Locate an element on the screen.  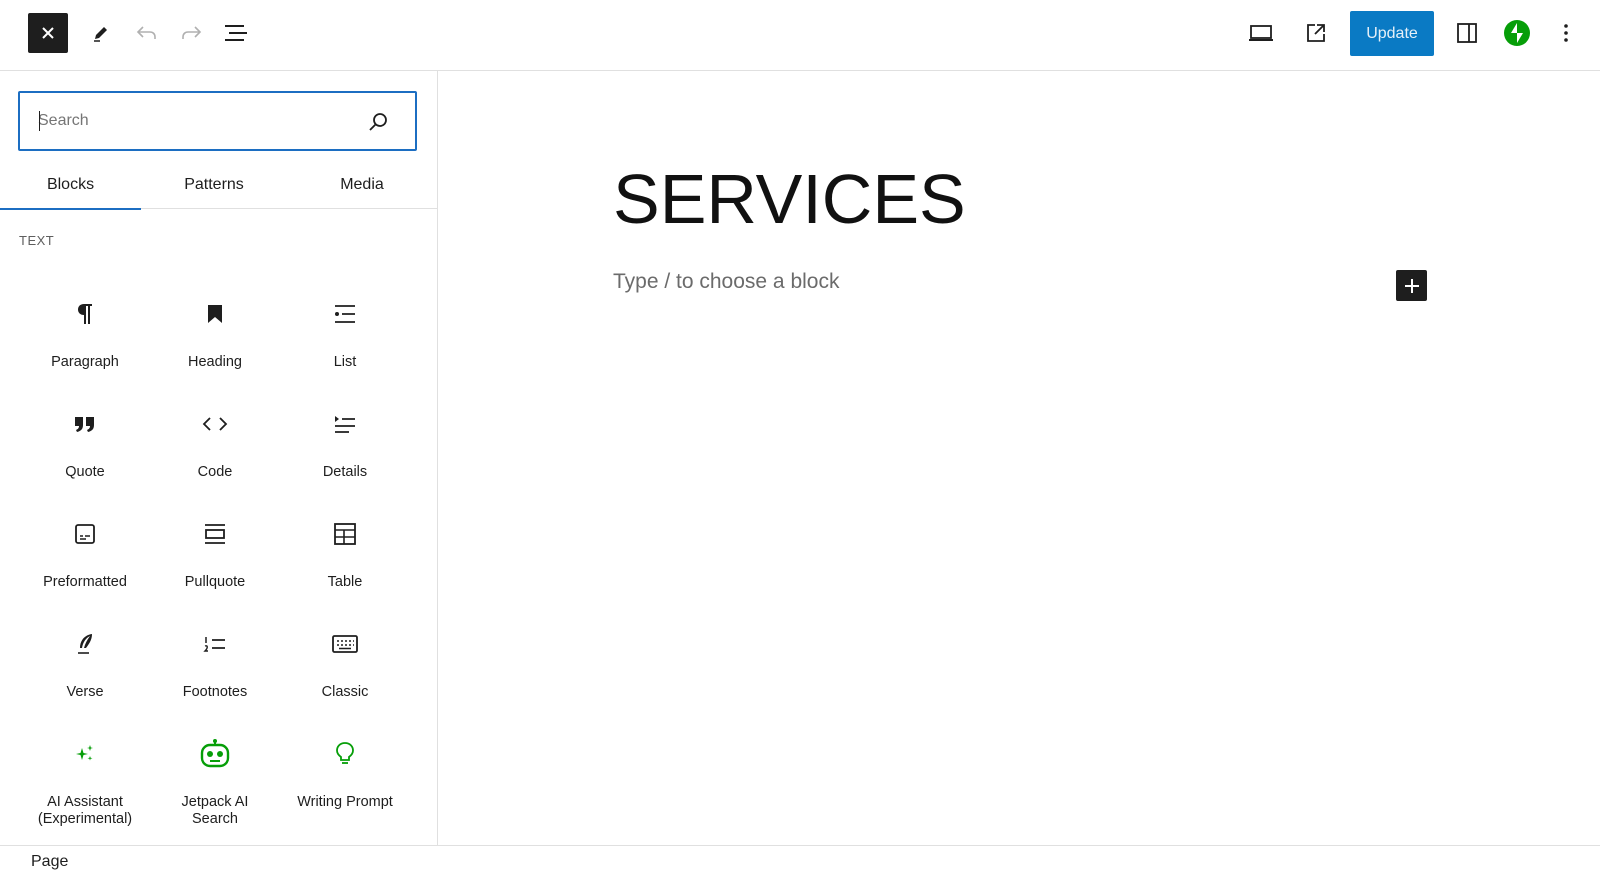
list-view-icon is located at coordinates (236, 33).